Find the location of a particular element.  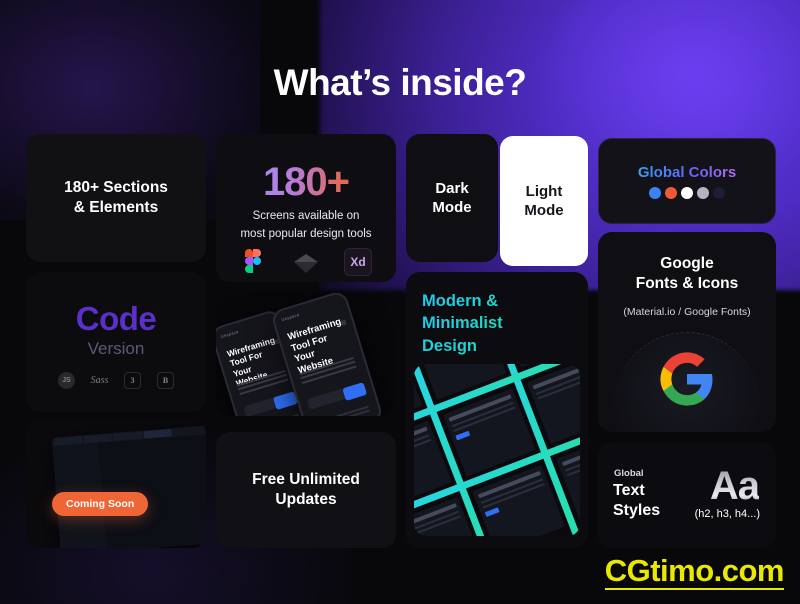

editor-body is located at coordinates (129, 489).